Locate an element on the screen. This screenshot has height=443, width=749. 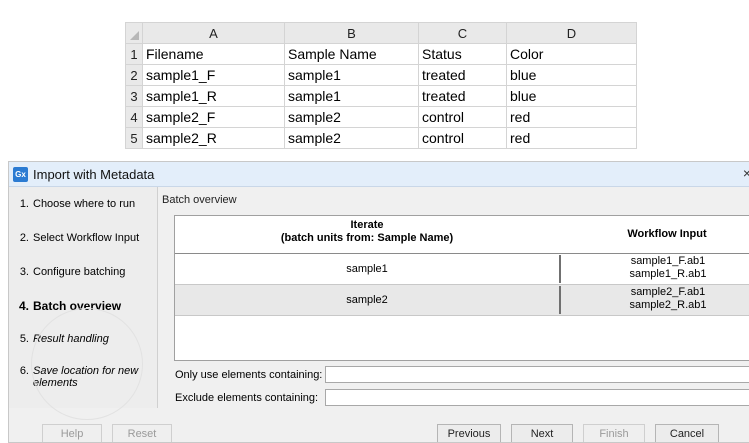
only-use-elements-input is located at coordinates (537, 374).